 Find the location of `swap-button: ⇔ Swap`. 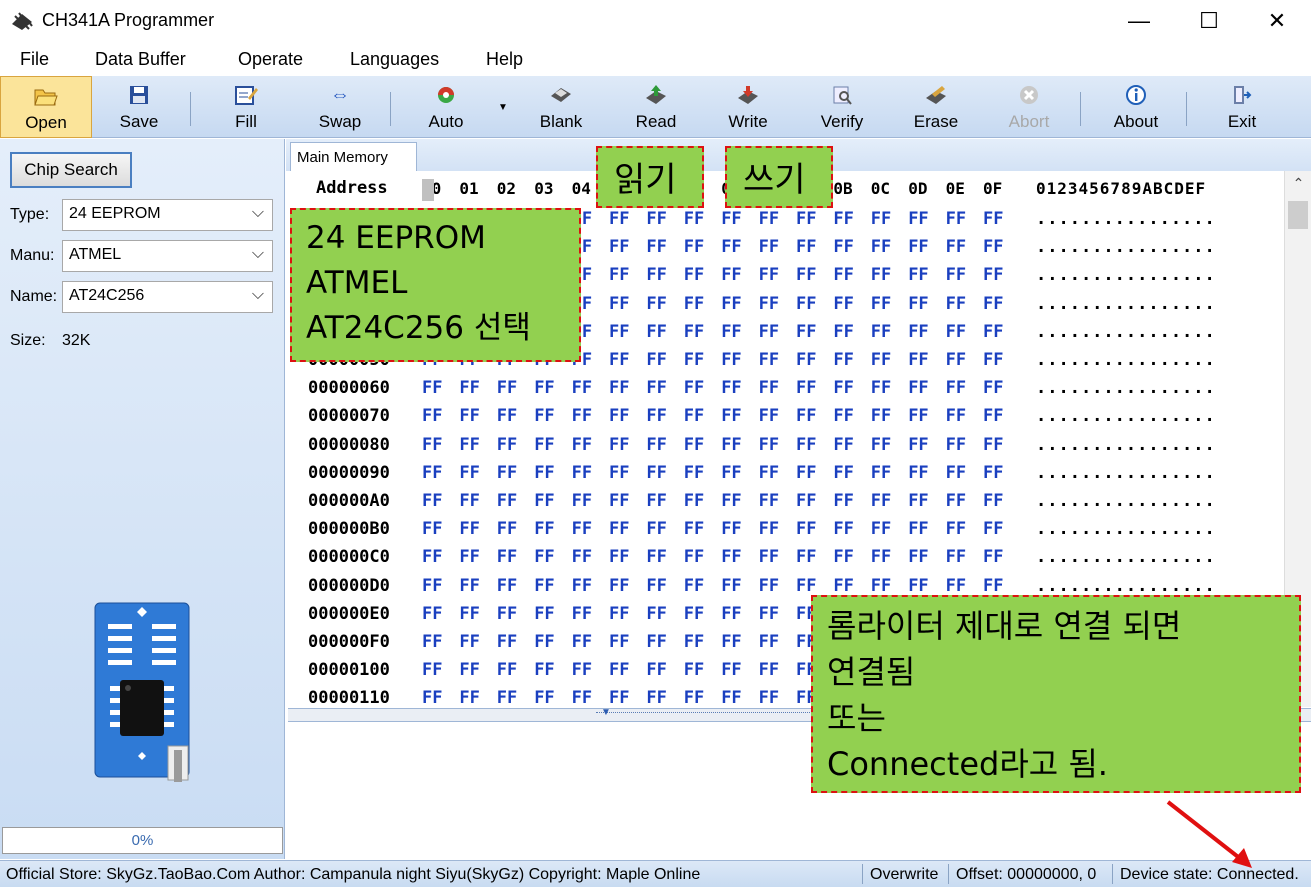

swap-button: ⇔ Swap is located at coordinates (340, 107).